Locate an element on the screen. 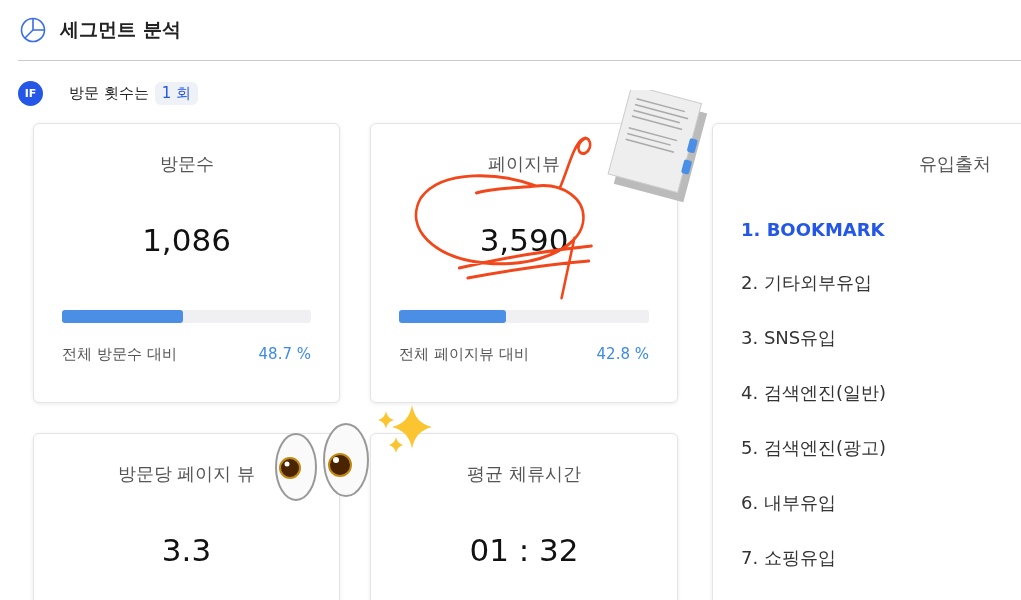 The height and width of the screenshot is (600, 1021). metric-value: 01 : 32 is located at coordinates (524, 550).